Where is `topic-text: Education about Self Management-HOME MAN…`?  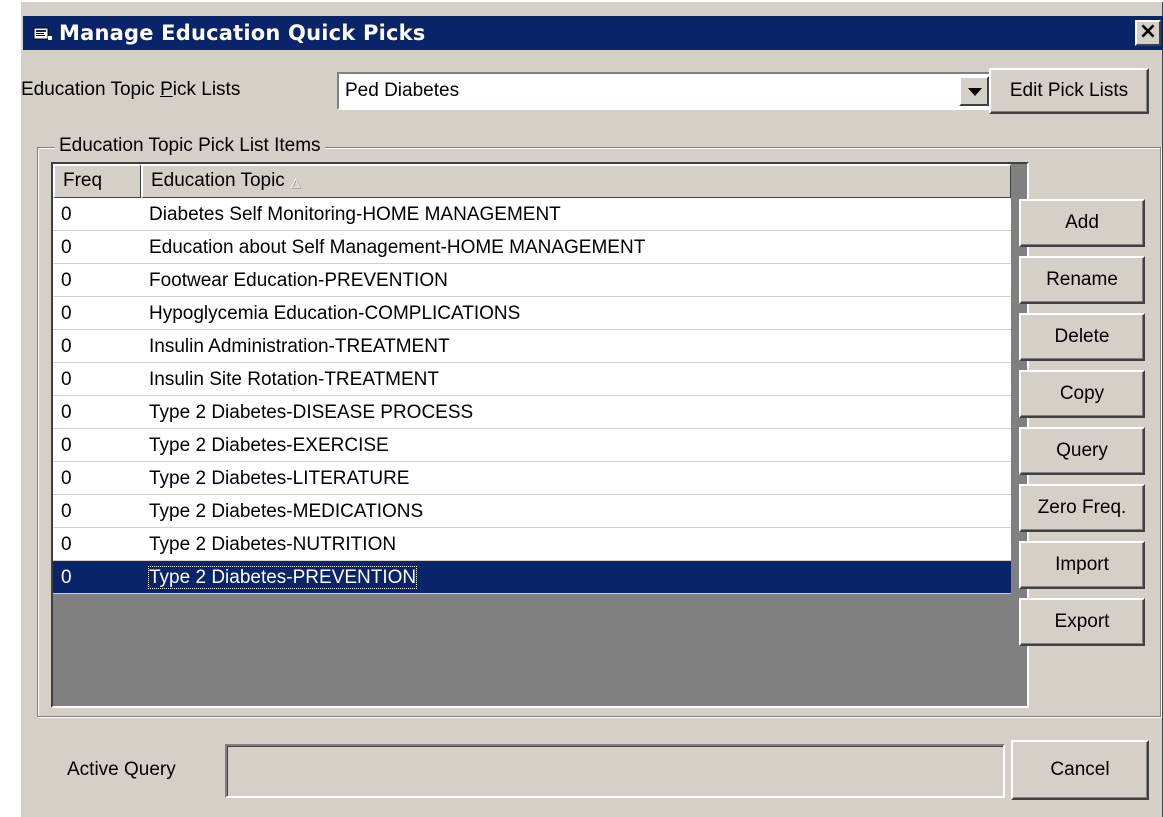 topic-text: Education about Self Management-HOME MAN… is located at coordinates (397, 247).